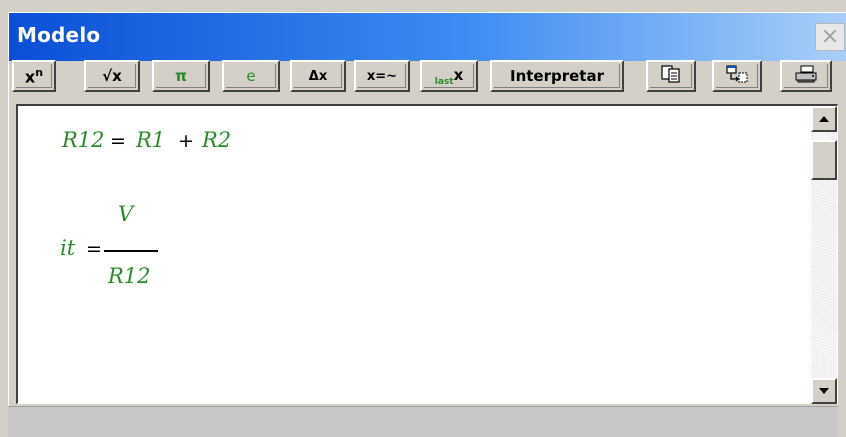 The width and height of the screenshot is (846, 437). I want to click on delta-icon: Δx, so click(318, 76).